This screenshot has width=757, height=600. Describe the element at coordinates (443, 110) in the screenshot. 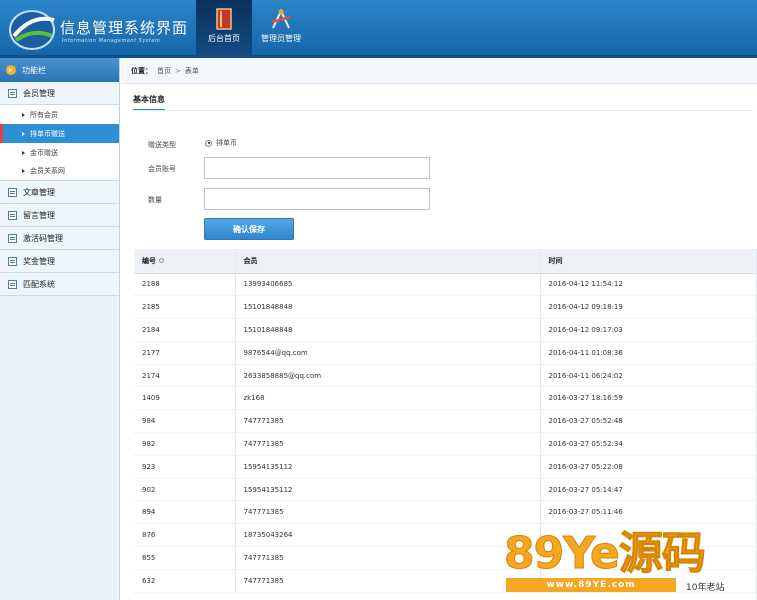

I see `section-divider` at that location.